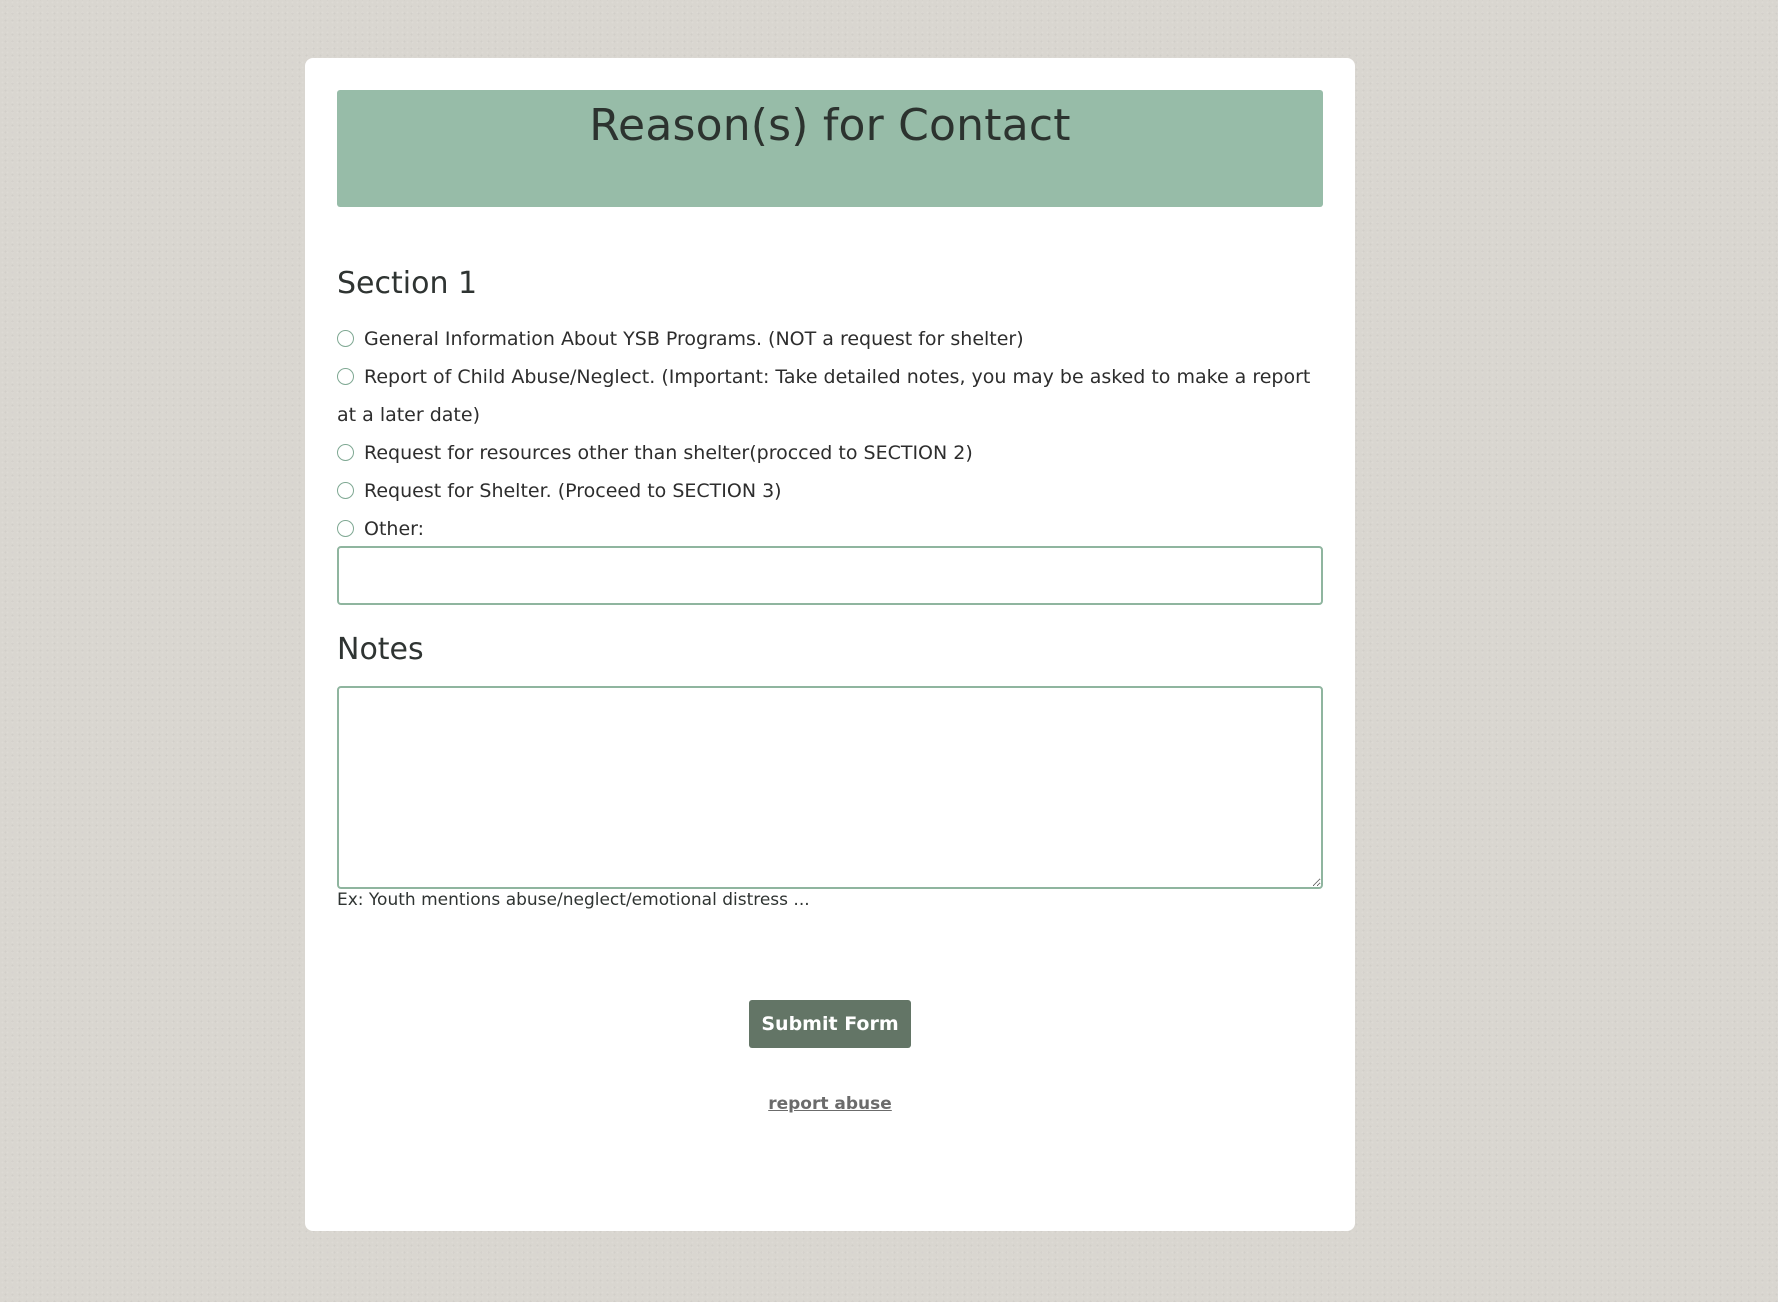 The height and width of the screenshot is (1302, 1778). Describe the element at coordinates (407, 283) in the screenshot. I see `section-1-heading: Section 1` at that location.